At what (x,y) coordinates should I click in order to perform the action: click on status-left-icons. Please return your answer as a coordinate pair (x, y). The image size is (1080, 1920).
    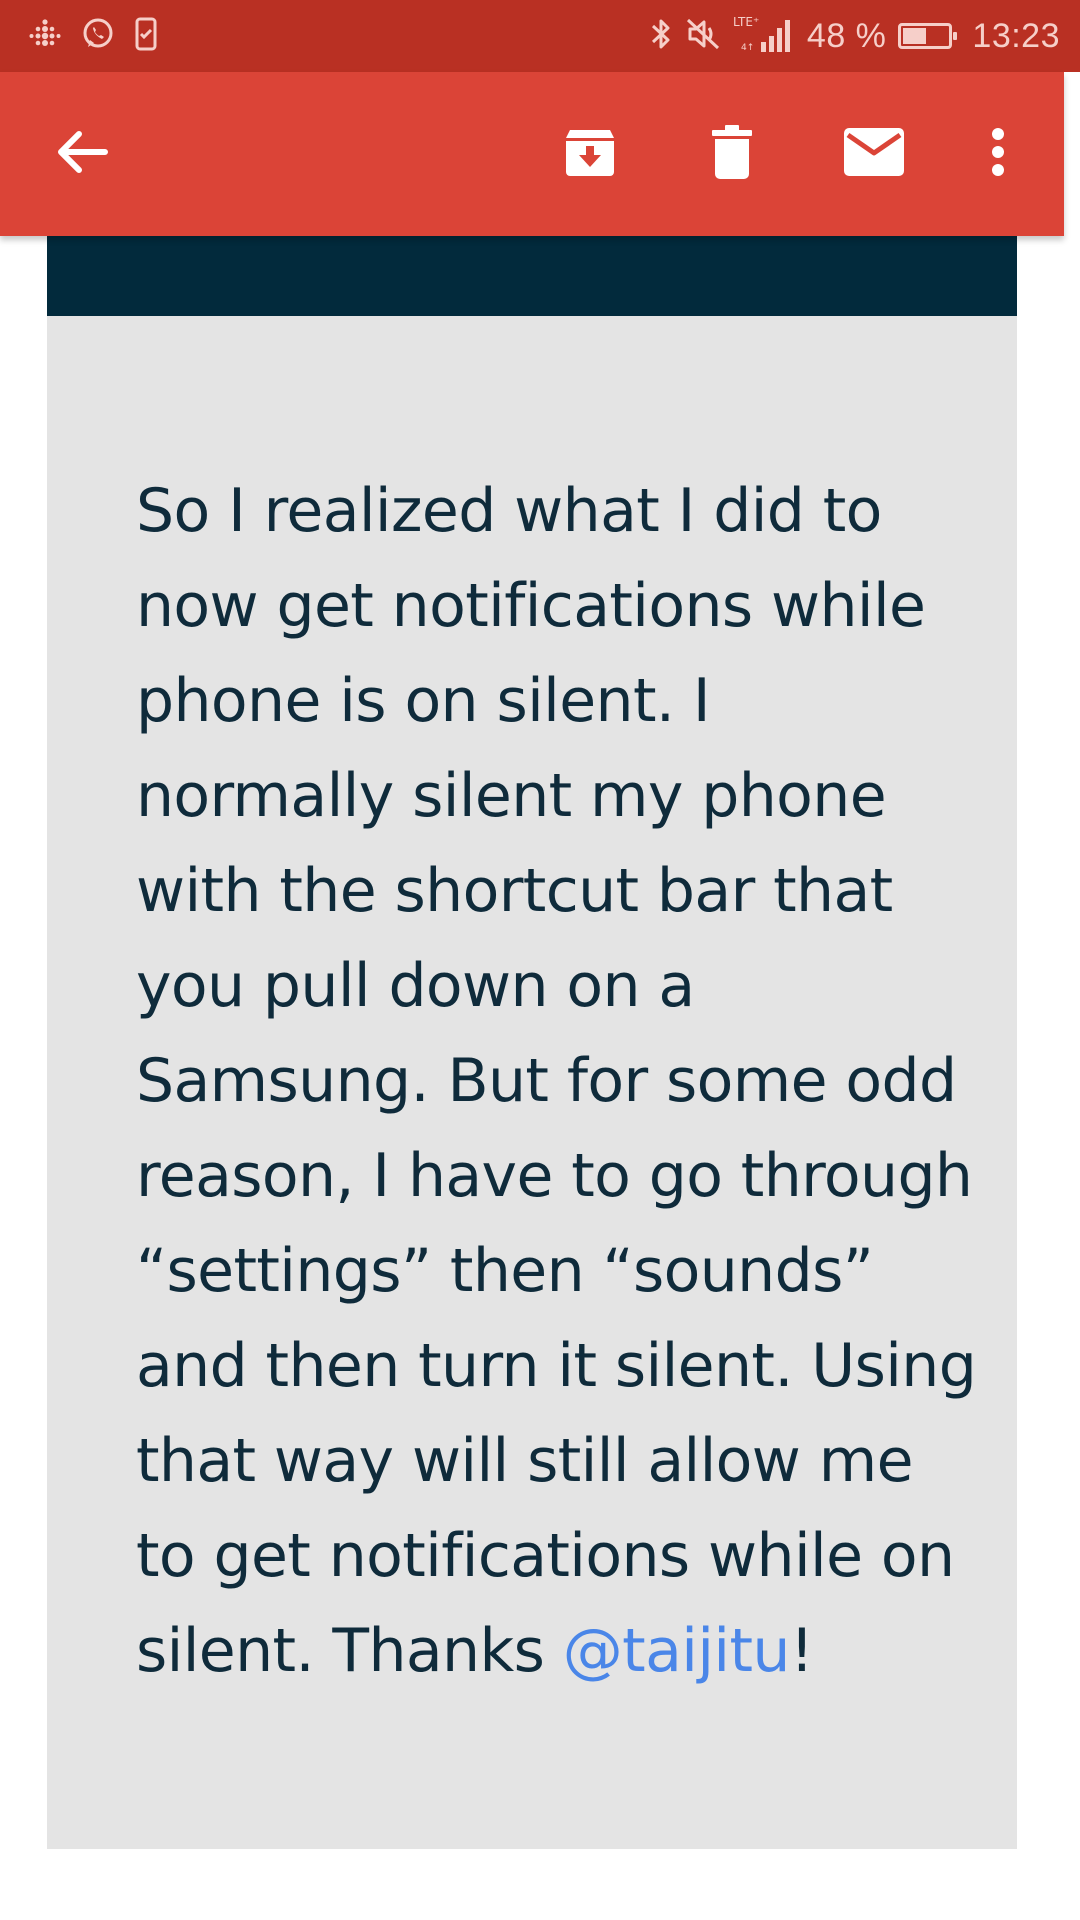
    Looking at the image, I should click on (93, 36).